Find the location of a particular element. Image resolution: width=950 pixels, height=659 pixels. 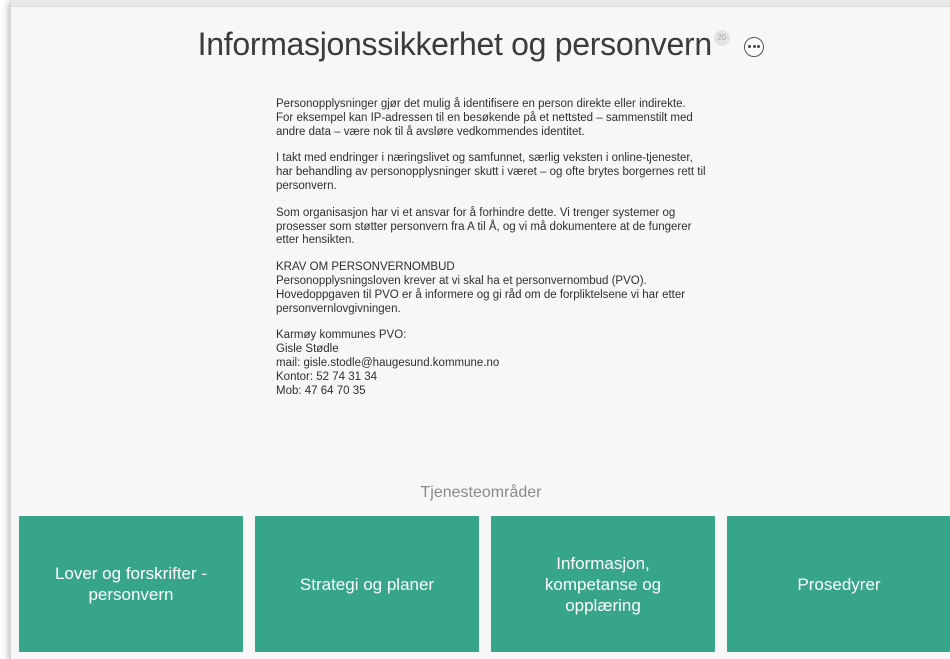

pvo-heading: KRAV OM PERSONVERNOMBUD is located at coordinates (365, 267).